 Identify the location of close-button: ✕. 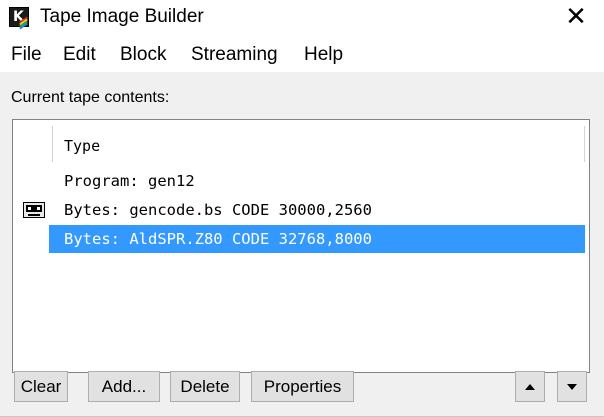
(576, 17).